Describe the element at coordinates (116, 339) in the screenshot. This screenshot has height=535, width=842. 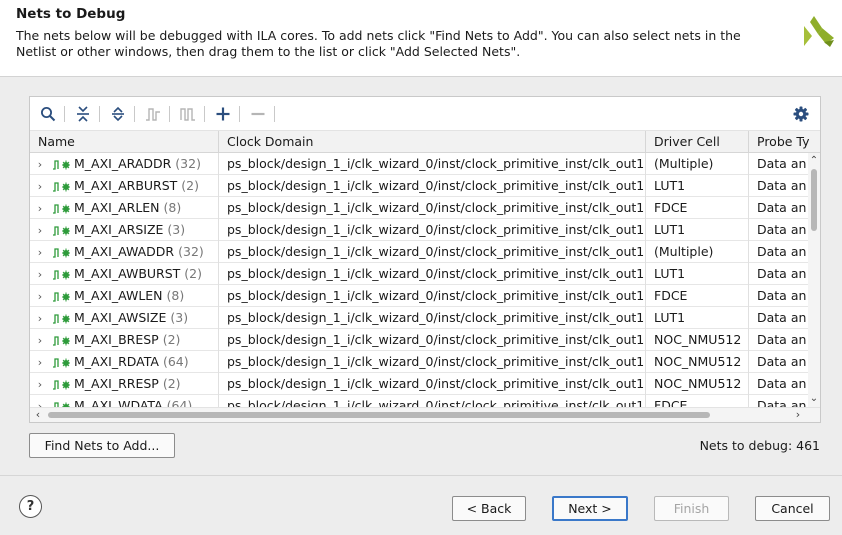
I see `net-name: M_AXI_BRESP` at that location.